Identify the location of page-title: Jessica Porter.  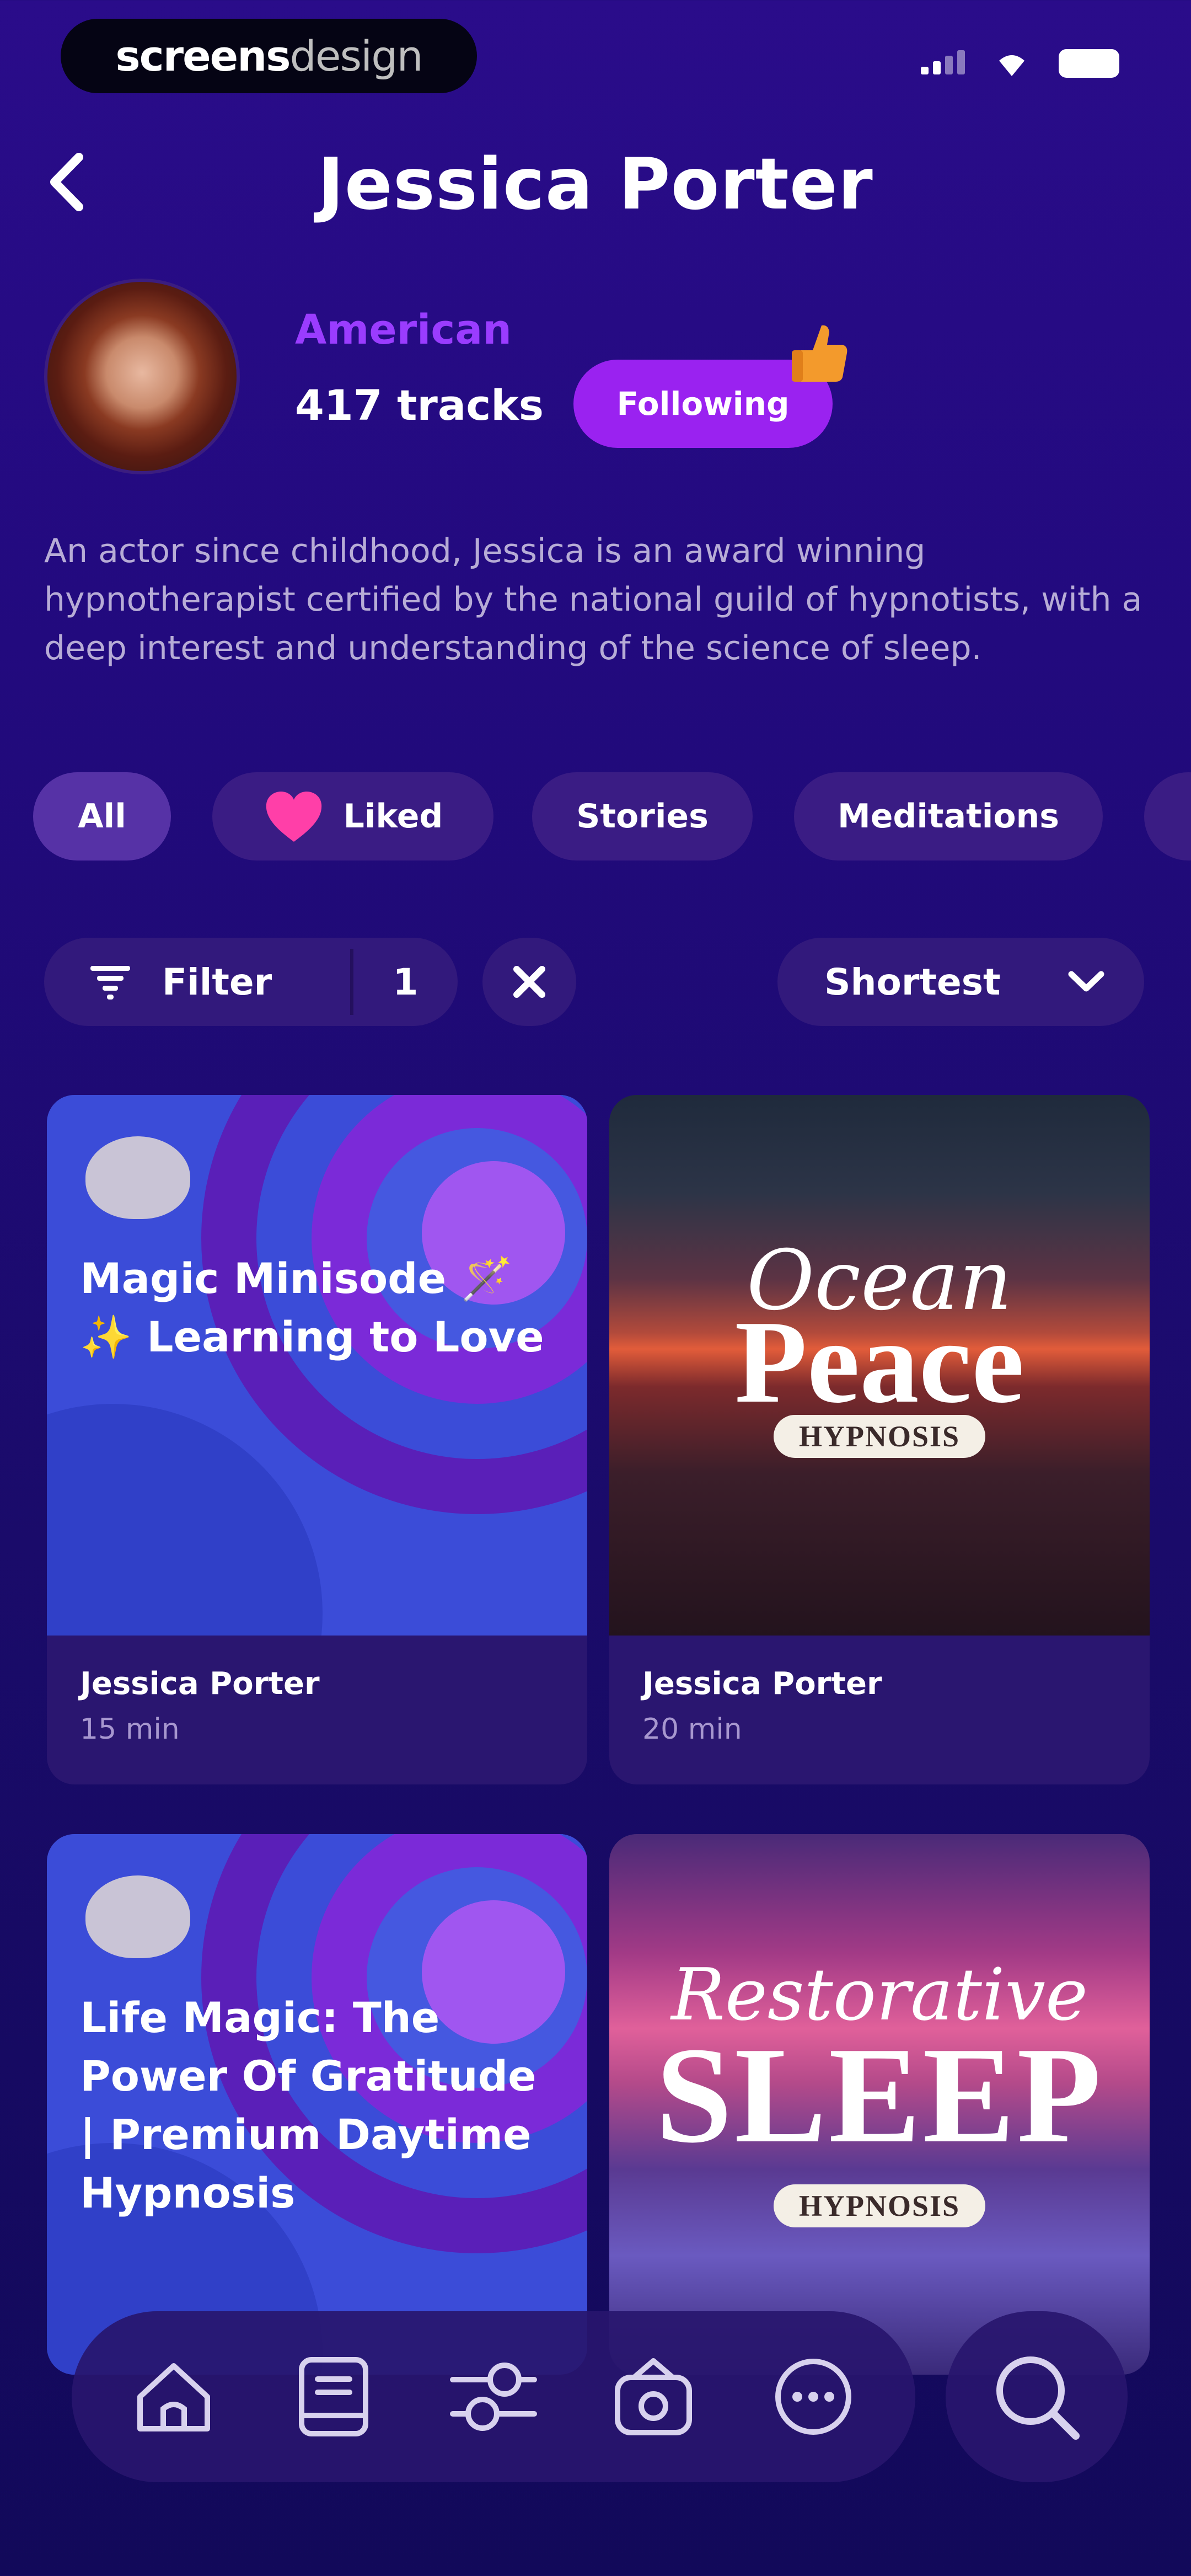
(595, 184).